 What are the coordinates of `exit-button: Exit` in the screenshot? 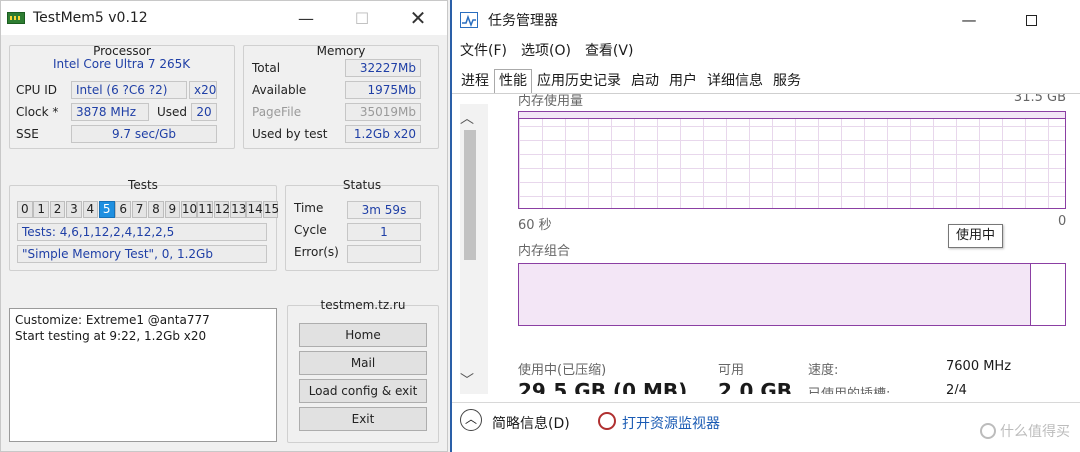 It's located at (363, 419).